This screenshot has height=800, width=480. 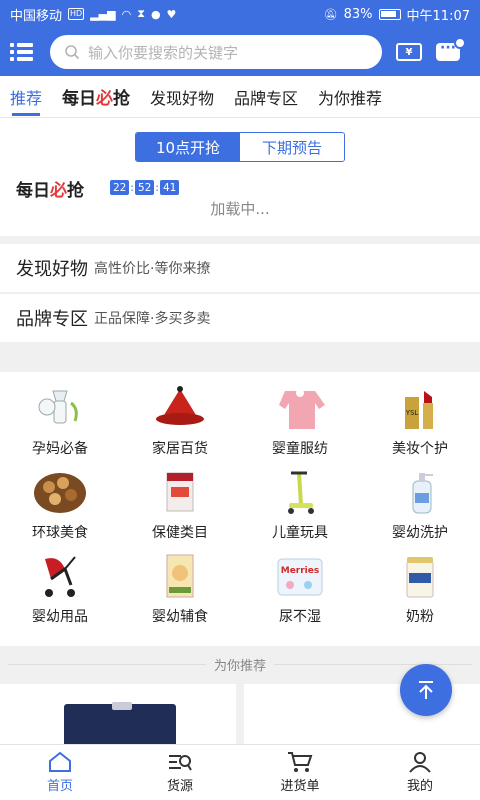 I want to click on timer-seconds: 41, so click(x=169, y=187).